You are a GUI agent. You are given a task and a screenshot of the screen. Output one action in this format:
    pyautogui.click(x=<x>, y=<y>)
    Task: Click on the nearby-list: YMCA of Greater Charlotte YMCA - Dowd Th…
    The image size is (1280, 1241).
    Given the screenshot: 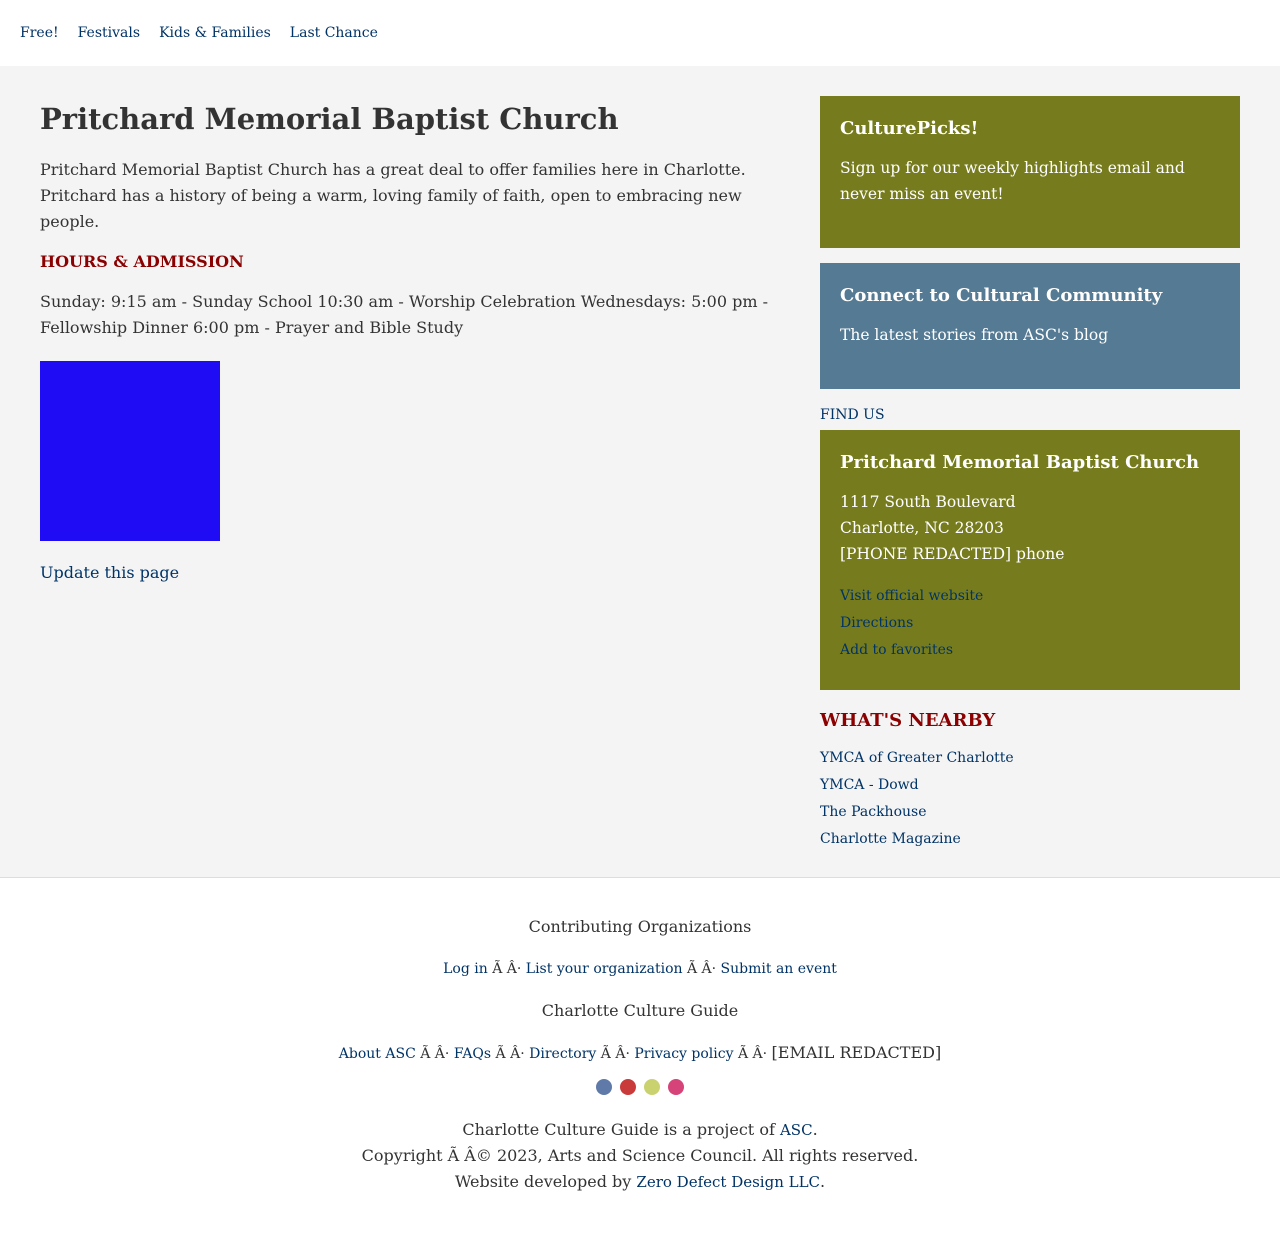 What is the action you would take?
    pyautogui.click(x=1030, y=799)
    